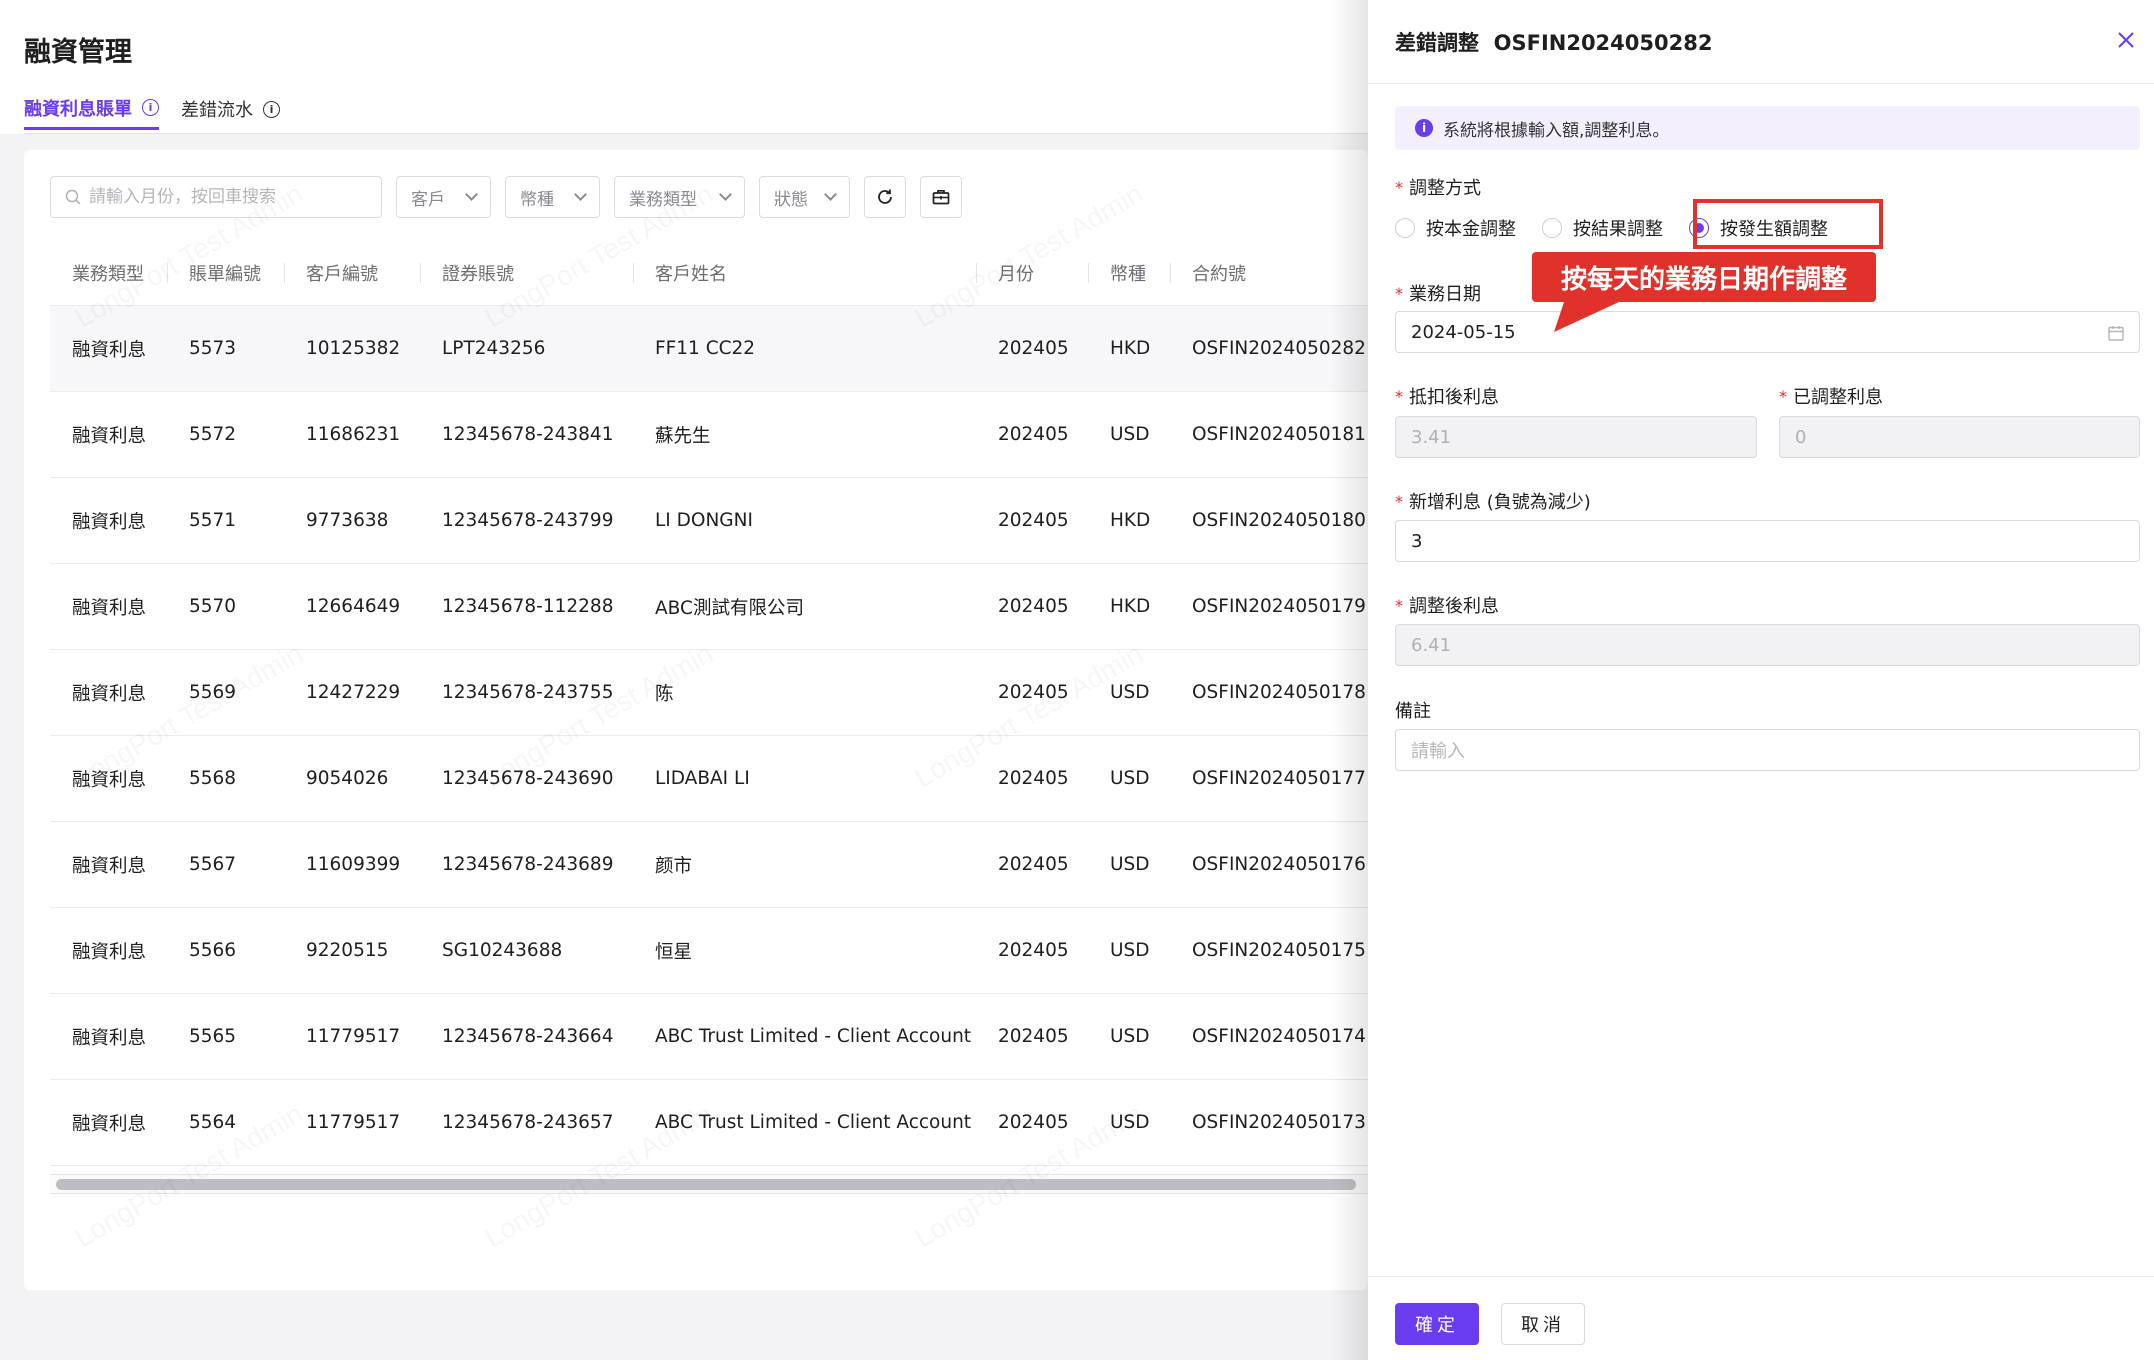 The width and height of the screenshot is (2154, 1360). Describe the element at coordinates (1576, 437) in the screenshot. I see `after-deduct-field: 3.41` at that location.